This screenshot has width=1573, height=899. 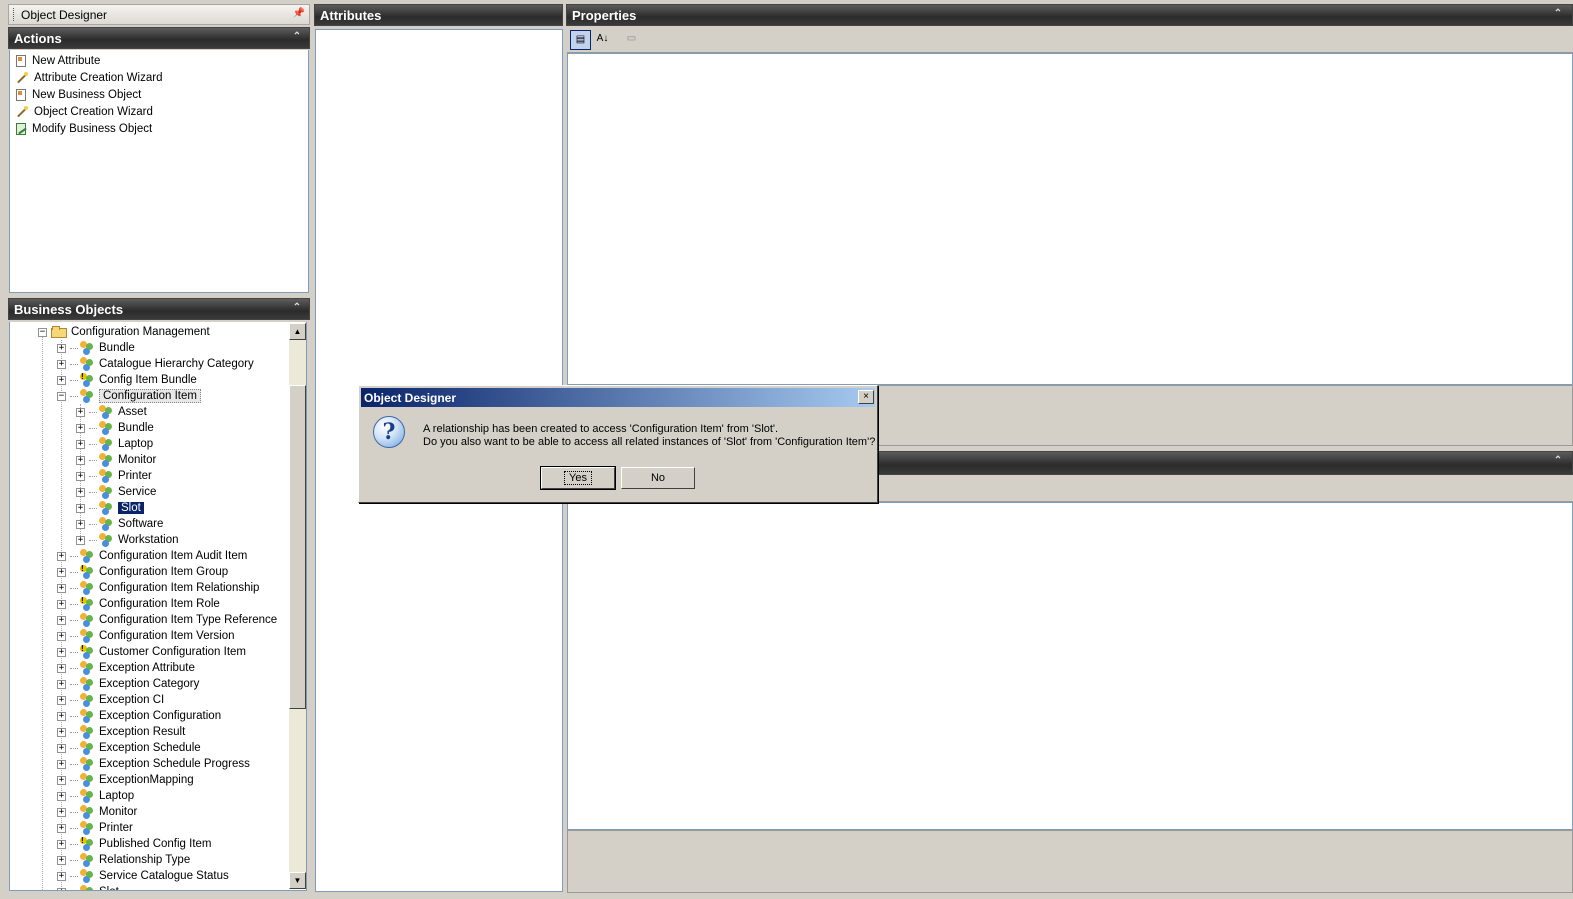 What do you see at coordinates (159, 128) in the screenshot?
I see `action-item: Modify Business Object` at bounding box center [159, 128].